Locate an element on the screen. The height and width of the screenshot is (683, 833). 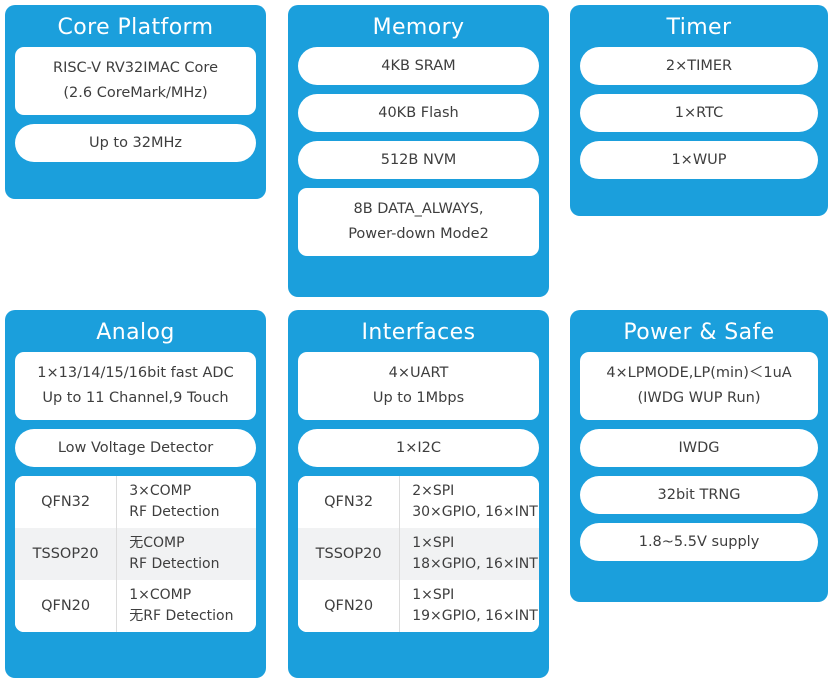
table-row: QFN20 1×SPI 19×GPIO, 16×INT is located at coordinates (418, 606).